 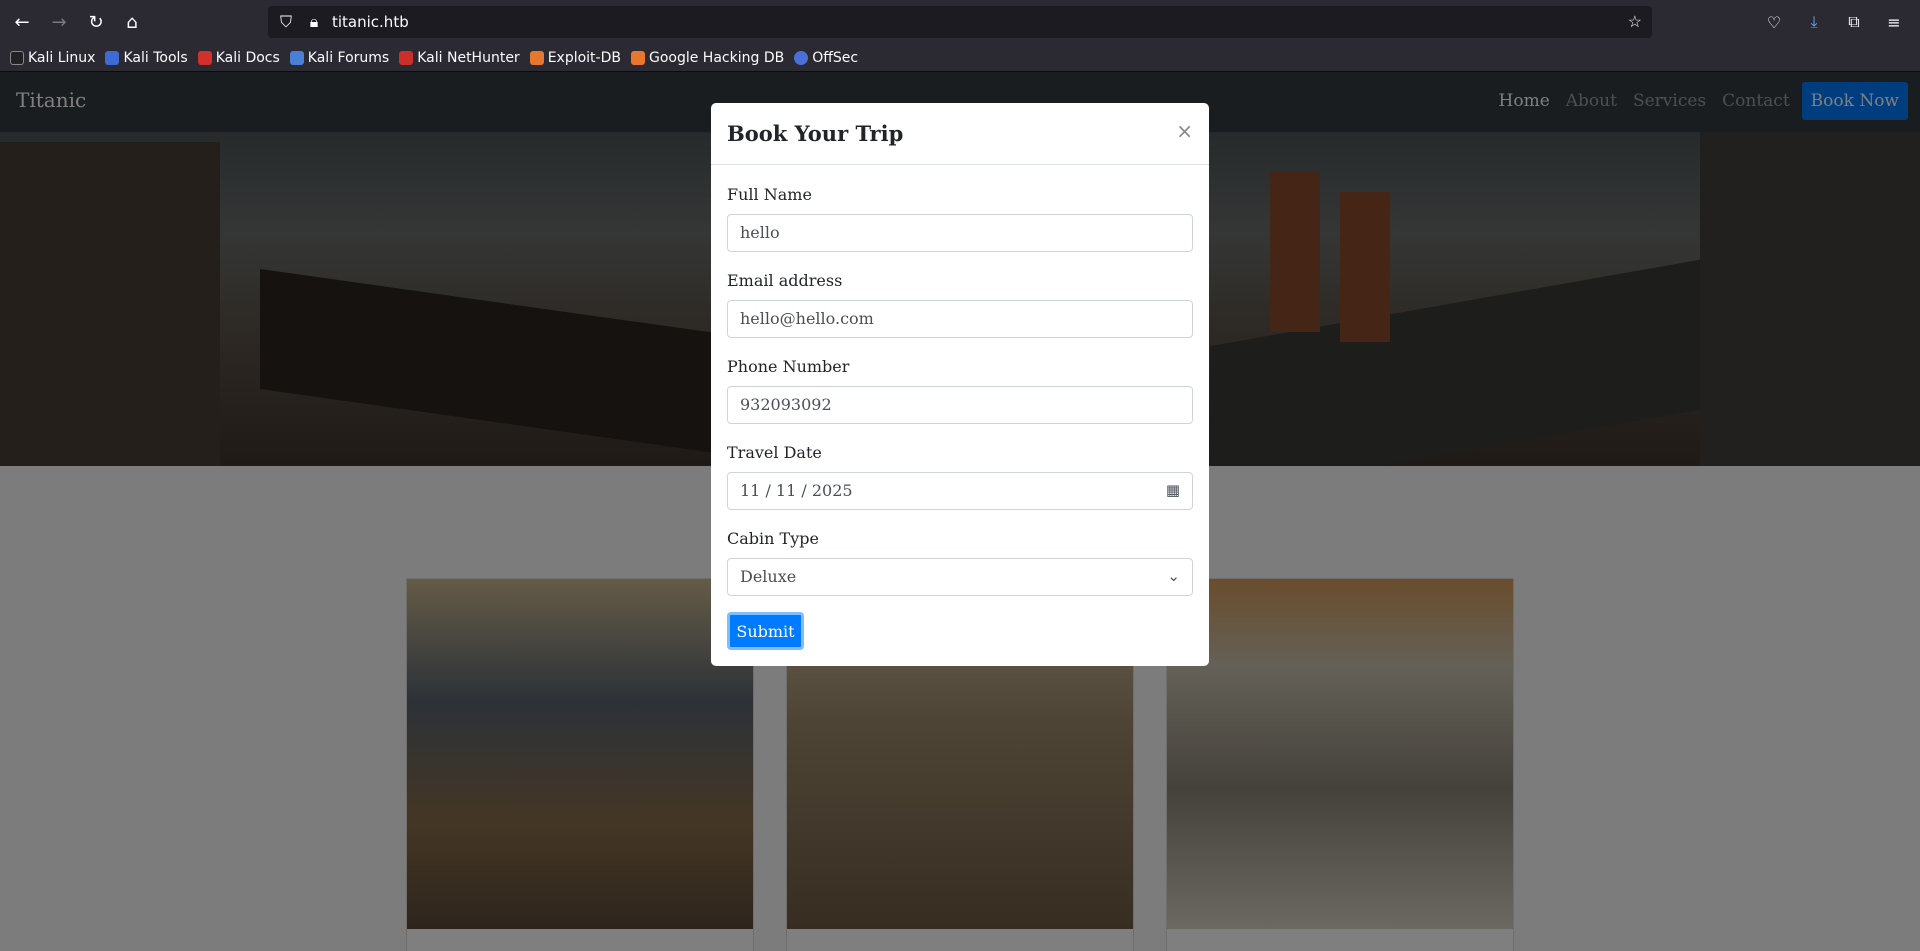 What do you see at coordinates (59, 22) in the screenshot?
I see `forward-arrow-icon: →` at bounding box center [59, 22].